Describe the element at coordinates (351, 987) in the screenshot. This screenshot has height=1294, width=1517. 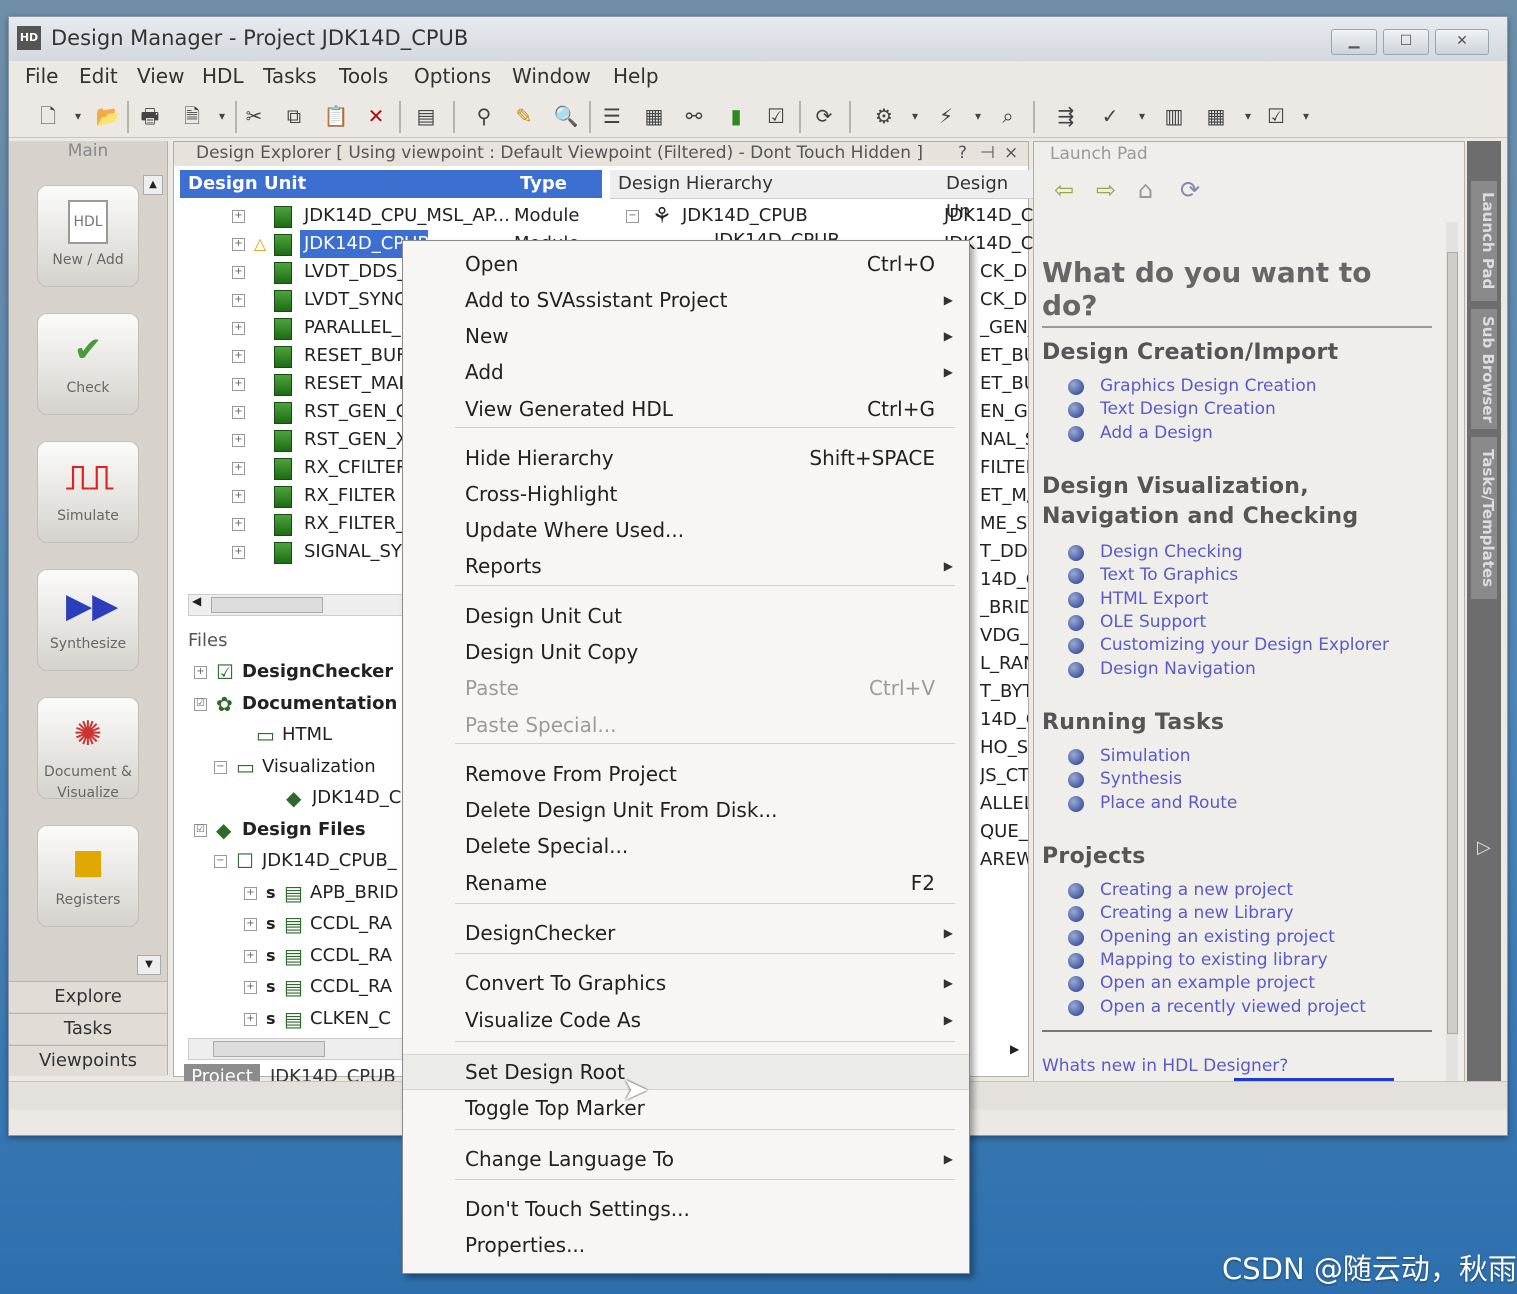
I see `file-tree-item: CCDL_RA` at that location.